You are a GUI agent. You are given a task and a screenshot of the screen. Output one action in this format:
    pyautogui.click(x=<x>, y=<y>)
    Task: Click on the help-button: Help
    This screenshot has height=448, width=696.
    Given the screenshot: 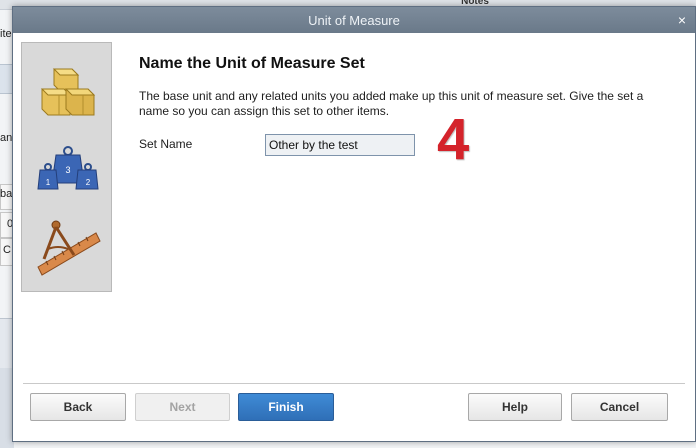 What is the action you would take?
    pyautogui.click(x=515, y=407)
    